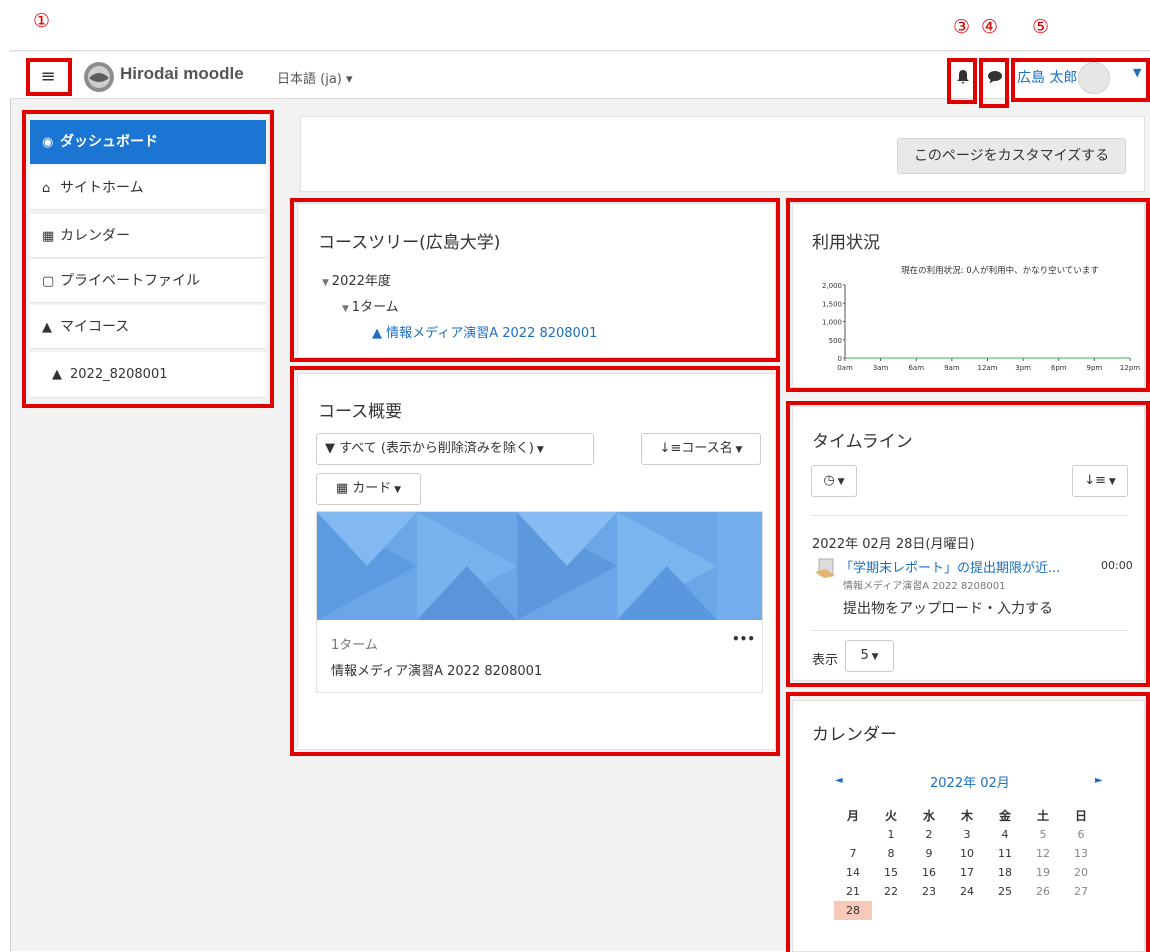  I want to click on sidebar-item-dashboard: ◉ ダッシュボード, so click(148, 142).